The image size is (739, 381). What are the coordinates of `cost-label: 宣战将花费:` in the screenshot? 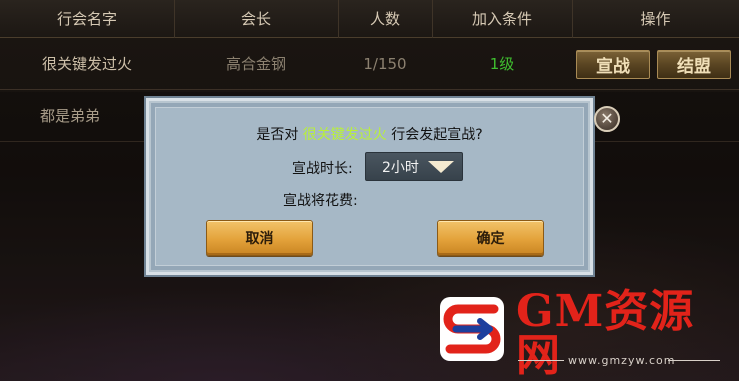 It's located at (320, 201).